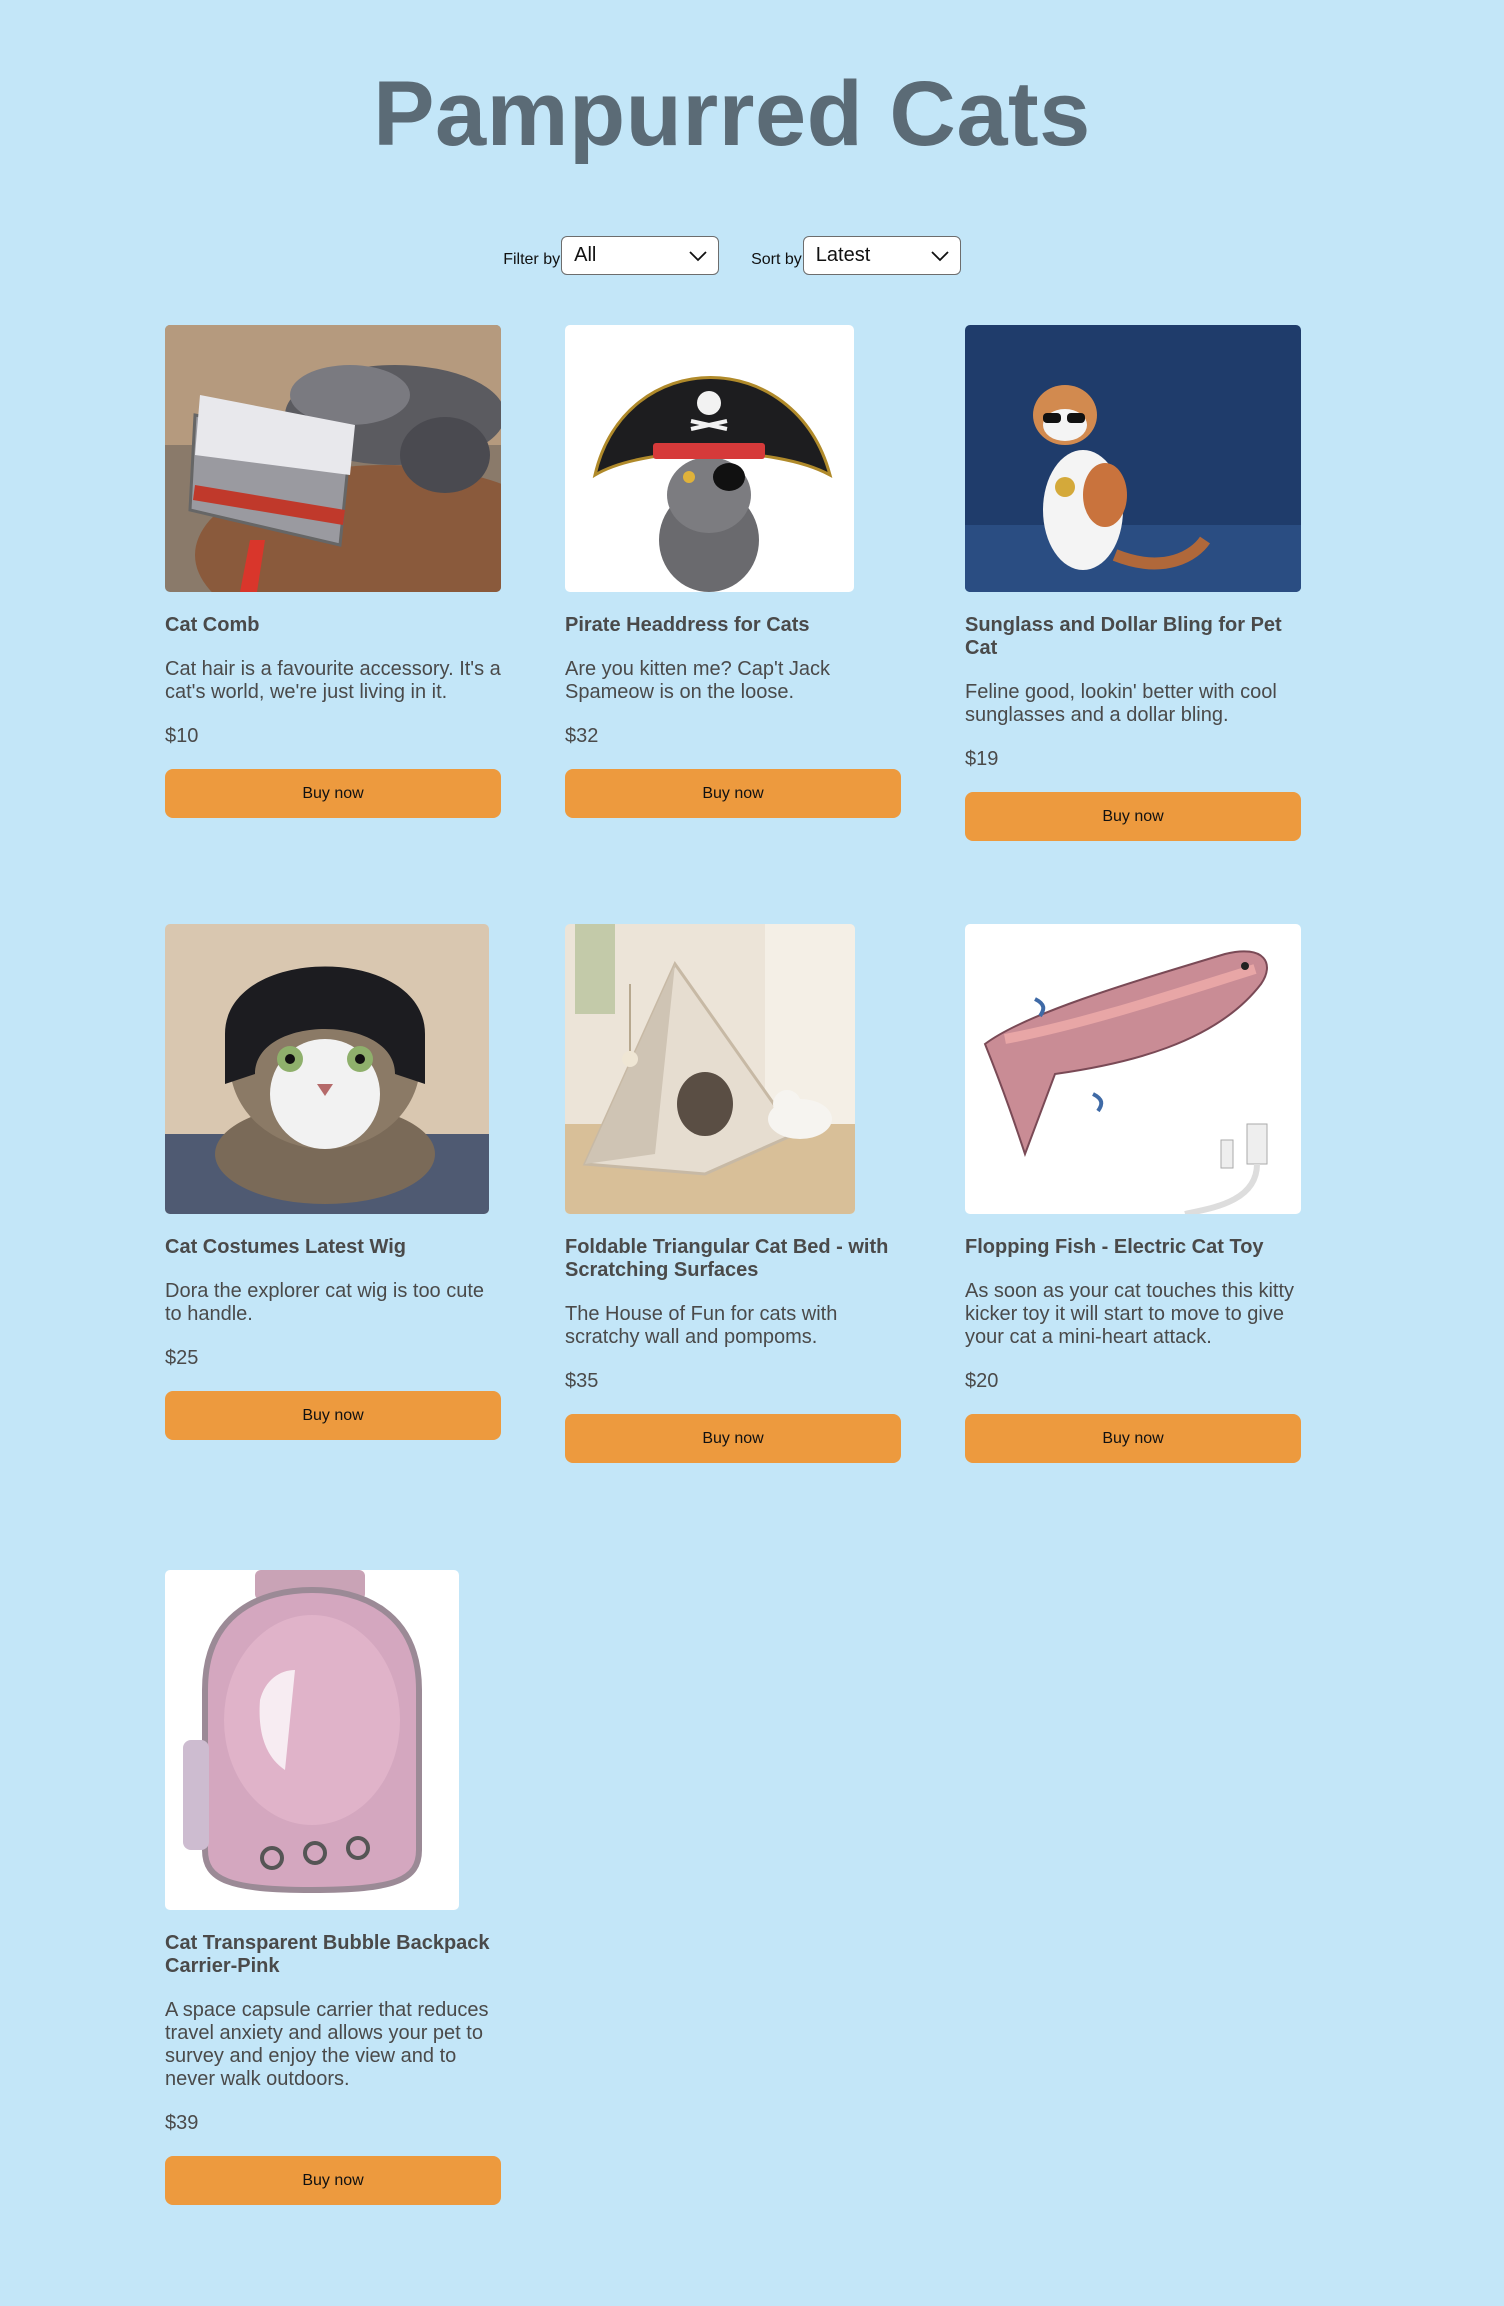 This screenshot has height=2306, width=1504. What do you see at coordinates (710, 1069) in the screenshot?
I see `product-image-cat-bed` at bounding box center [710, 1069].